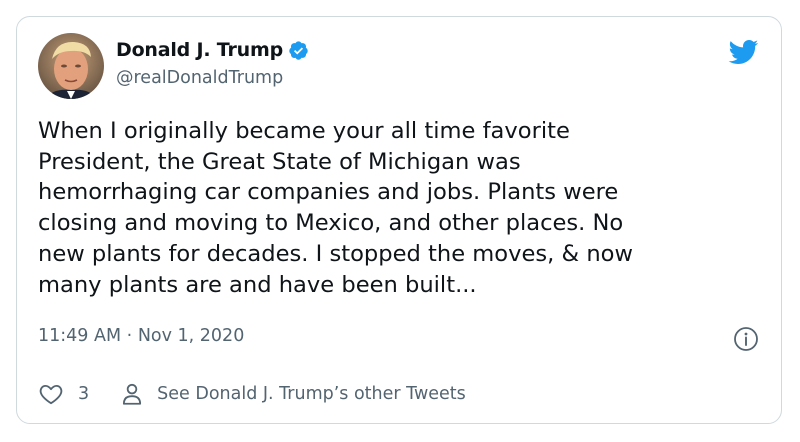 Image resolution: width=800 pixels, height=442 pixels. What do you see at coordinates (743, 52) in the screenshot?
I see `twitter-bird-icon` at bounding box center [743, 52].